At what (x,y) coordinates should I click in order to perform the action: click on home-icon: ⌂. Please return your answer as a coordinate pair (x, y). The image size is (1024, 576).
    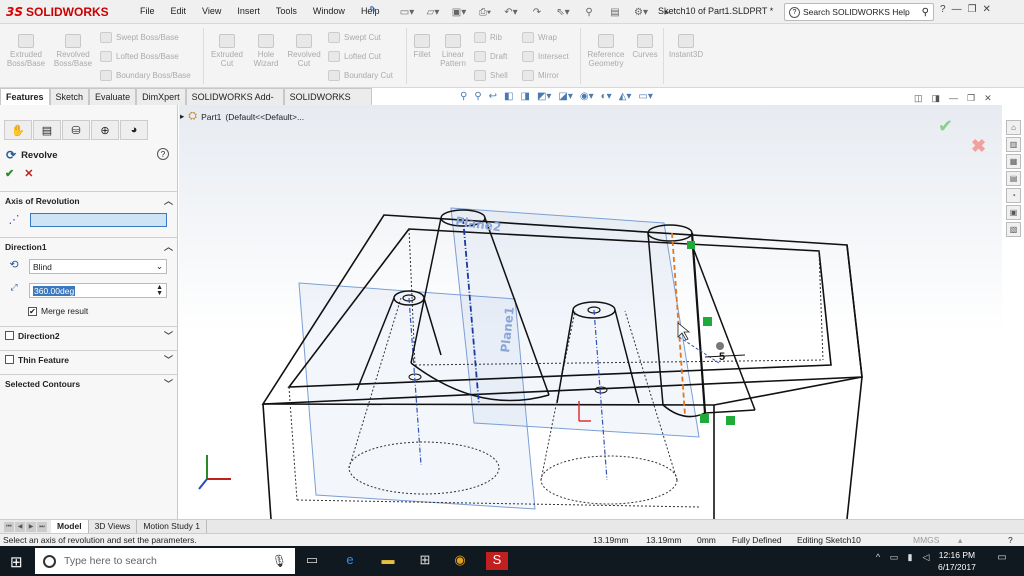
    Looking at the image, I should click on (1013, 127).